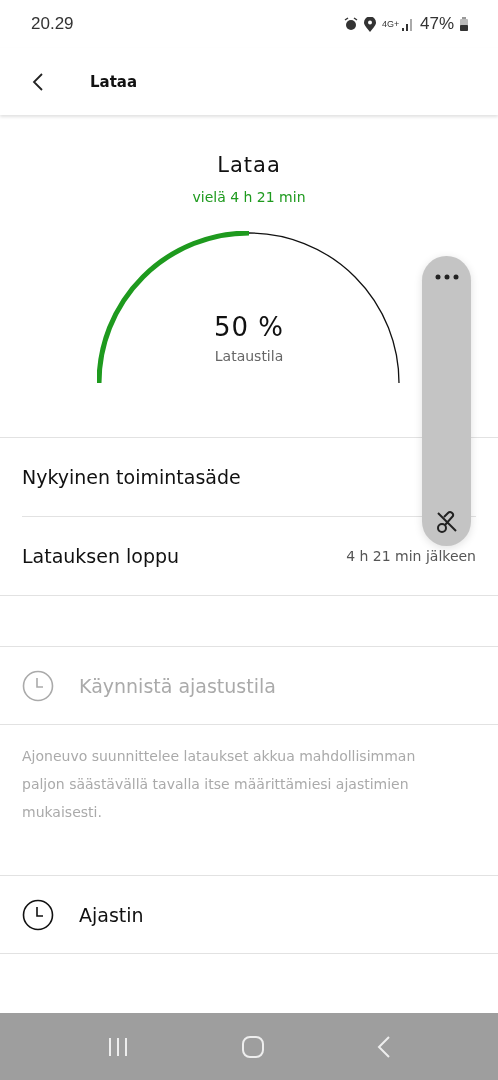 This screenshot has width=498, height=1080. I want to click on back-button, so click(38, 81).